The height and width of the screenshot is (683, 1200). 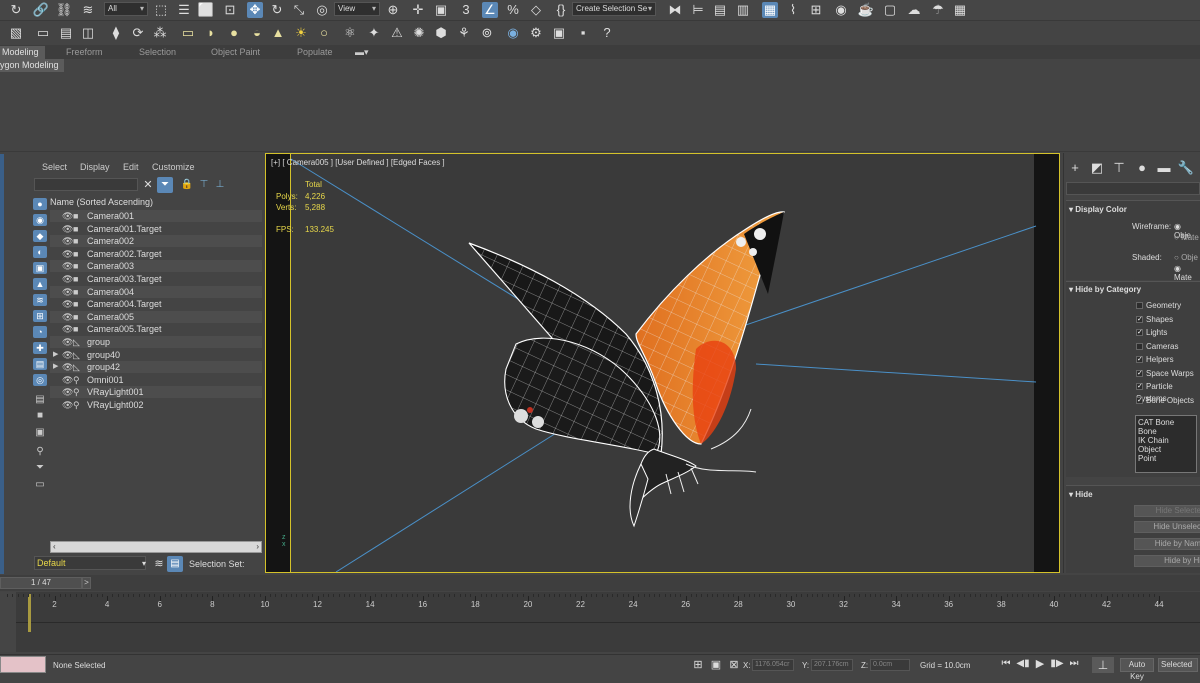 I want to click on ribbon-tab-modeling: Modeling, so click(x=22, y=52).